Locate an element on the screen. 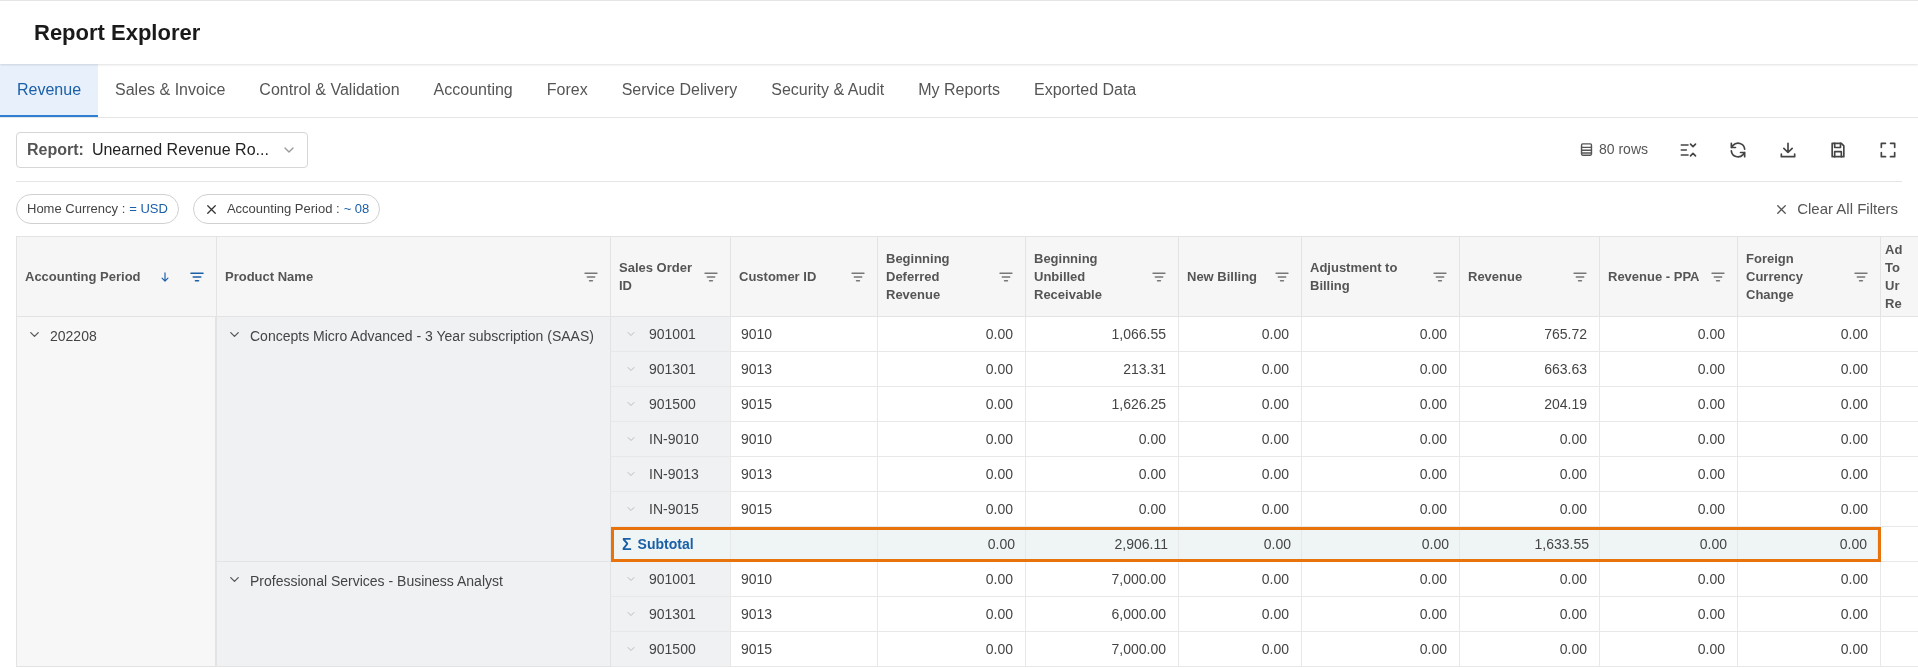 This screenshot has width=1918, height=668. column-header: Beginning Deferred Revenue is located at coordinates (952, 277).